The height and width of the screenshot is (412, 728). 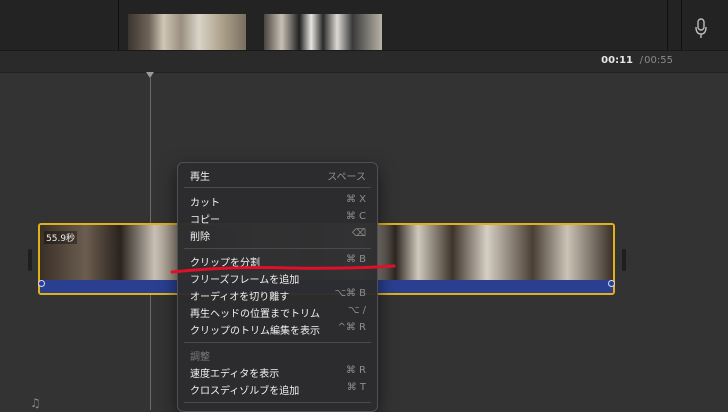 I want to click on menu-item-shortcut: ⌥ /, so click(x=356, y=310).